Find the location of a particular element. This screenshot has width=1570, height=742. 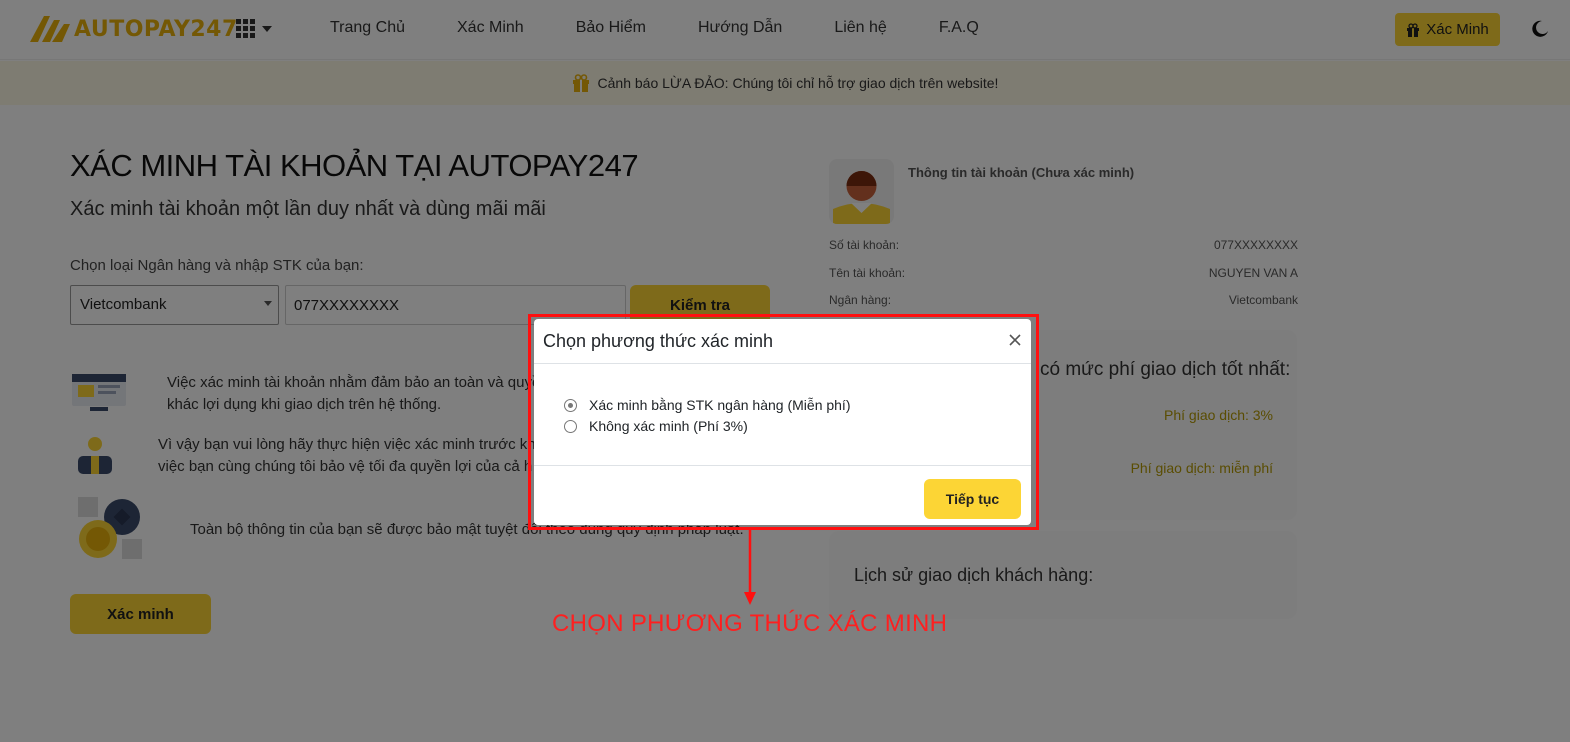

option-bank-verify-label: Xác minh bằng STK ngân hàng (Miễn phí) is located at coordinates (720, 405).